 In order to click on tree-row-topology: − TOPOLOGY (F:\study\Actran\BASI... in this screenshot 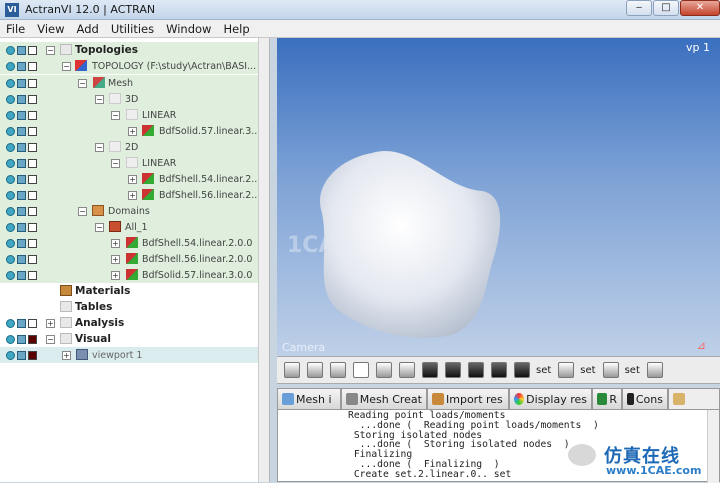, I will do `click(129, 66)`.